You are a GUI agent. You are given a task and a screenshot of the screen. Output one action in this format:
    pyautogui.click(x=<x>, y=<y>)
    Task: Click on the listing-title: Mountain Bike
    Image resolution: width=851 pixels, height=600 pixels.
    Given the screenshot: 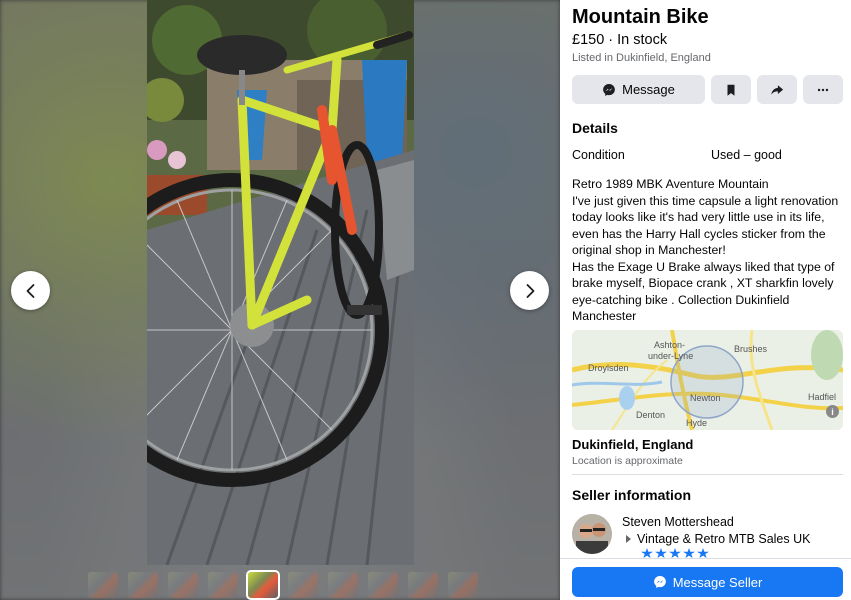 What is the action you would take?
    pyautogui.click(x=640, y=17)
    